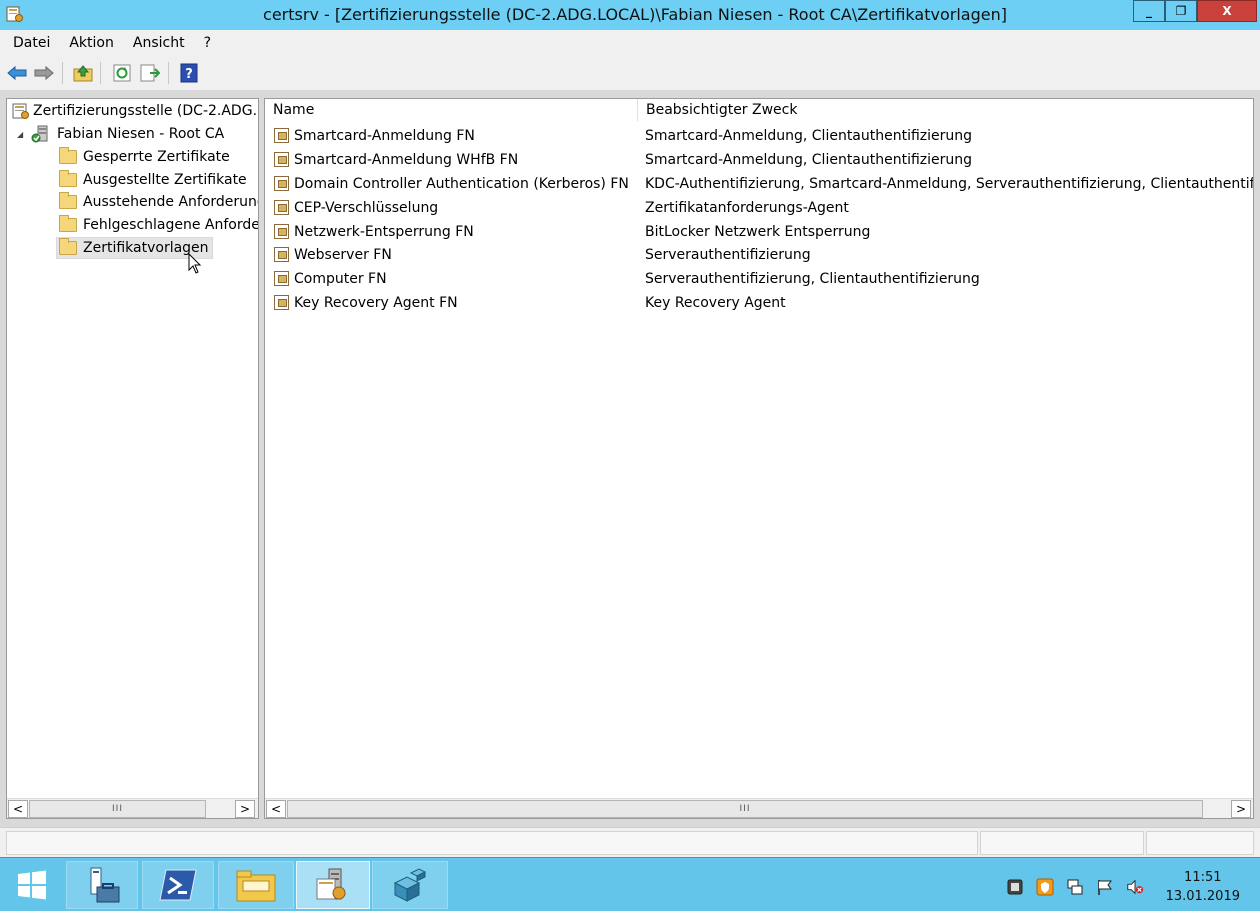  I want to click on template-name: CEP-Verschlüsselung, so click(366, 208).